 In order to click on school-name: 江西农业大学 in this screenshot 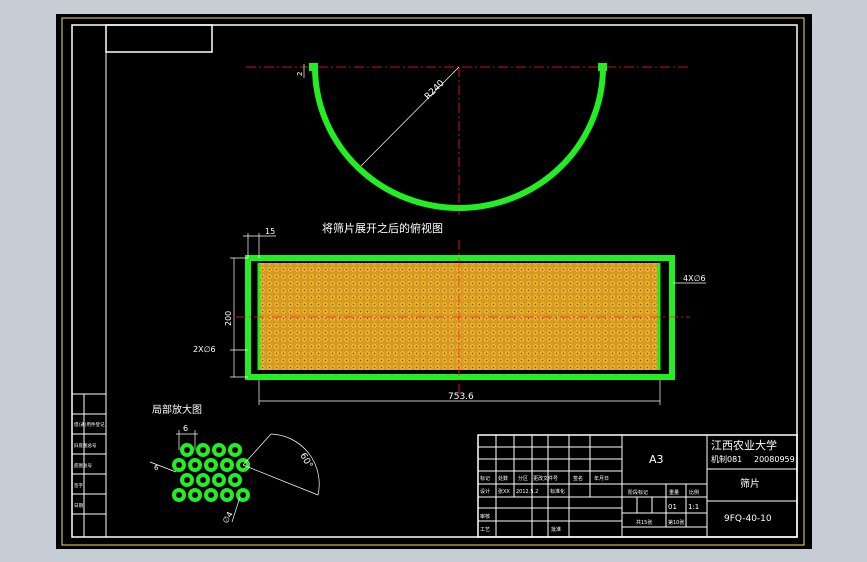, I will do `click(744, 445)`.